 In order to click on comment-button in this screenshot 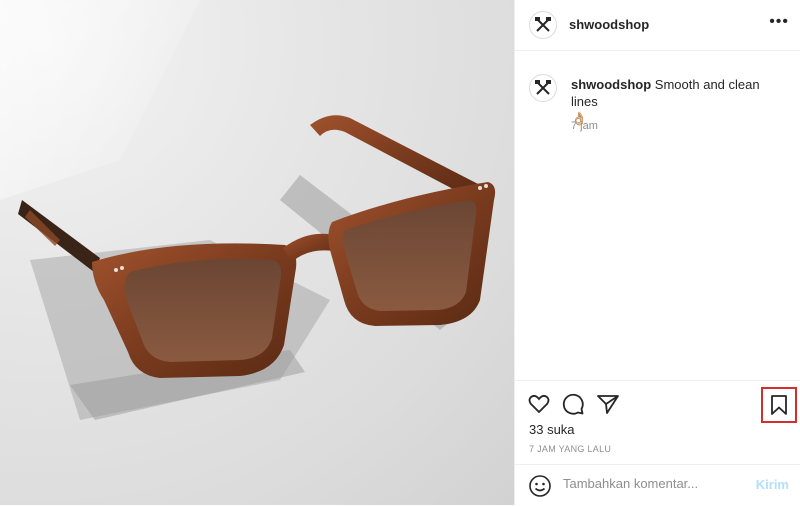, I will do `click(573, 404)`.